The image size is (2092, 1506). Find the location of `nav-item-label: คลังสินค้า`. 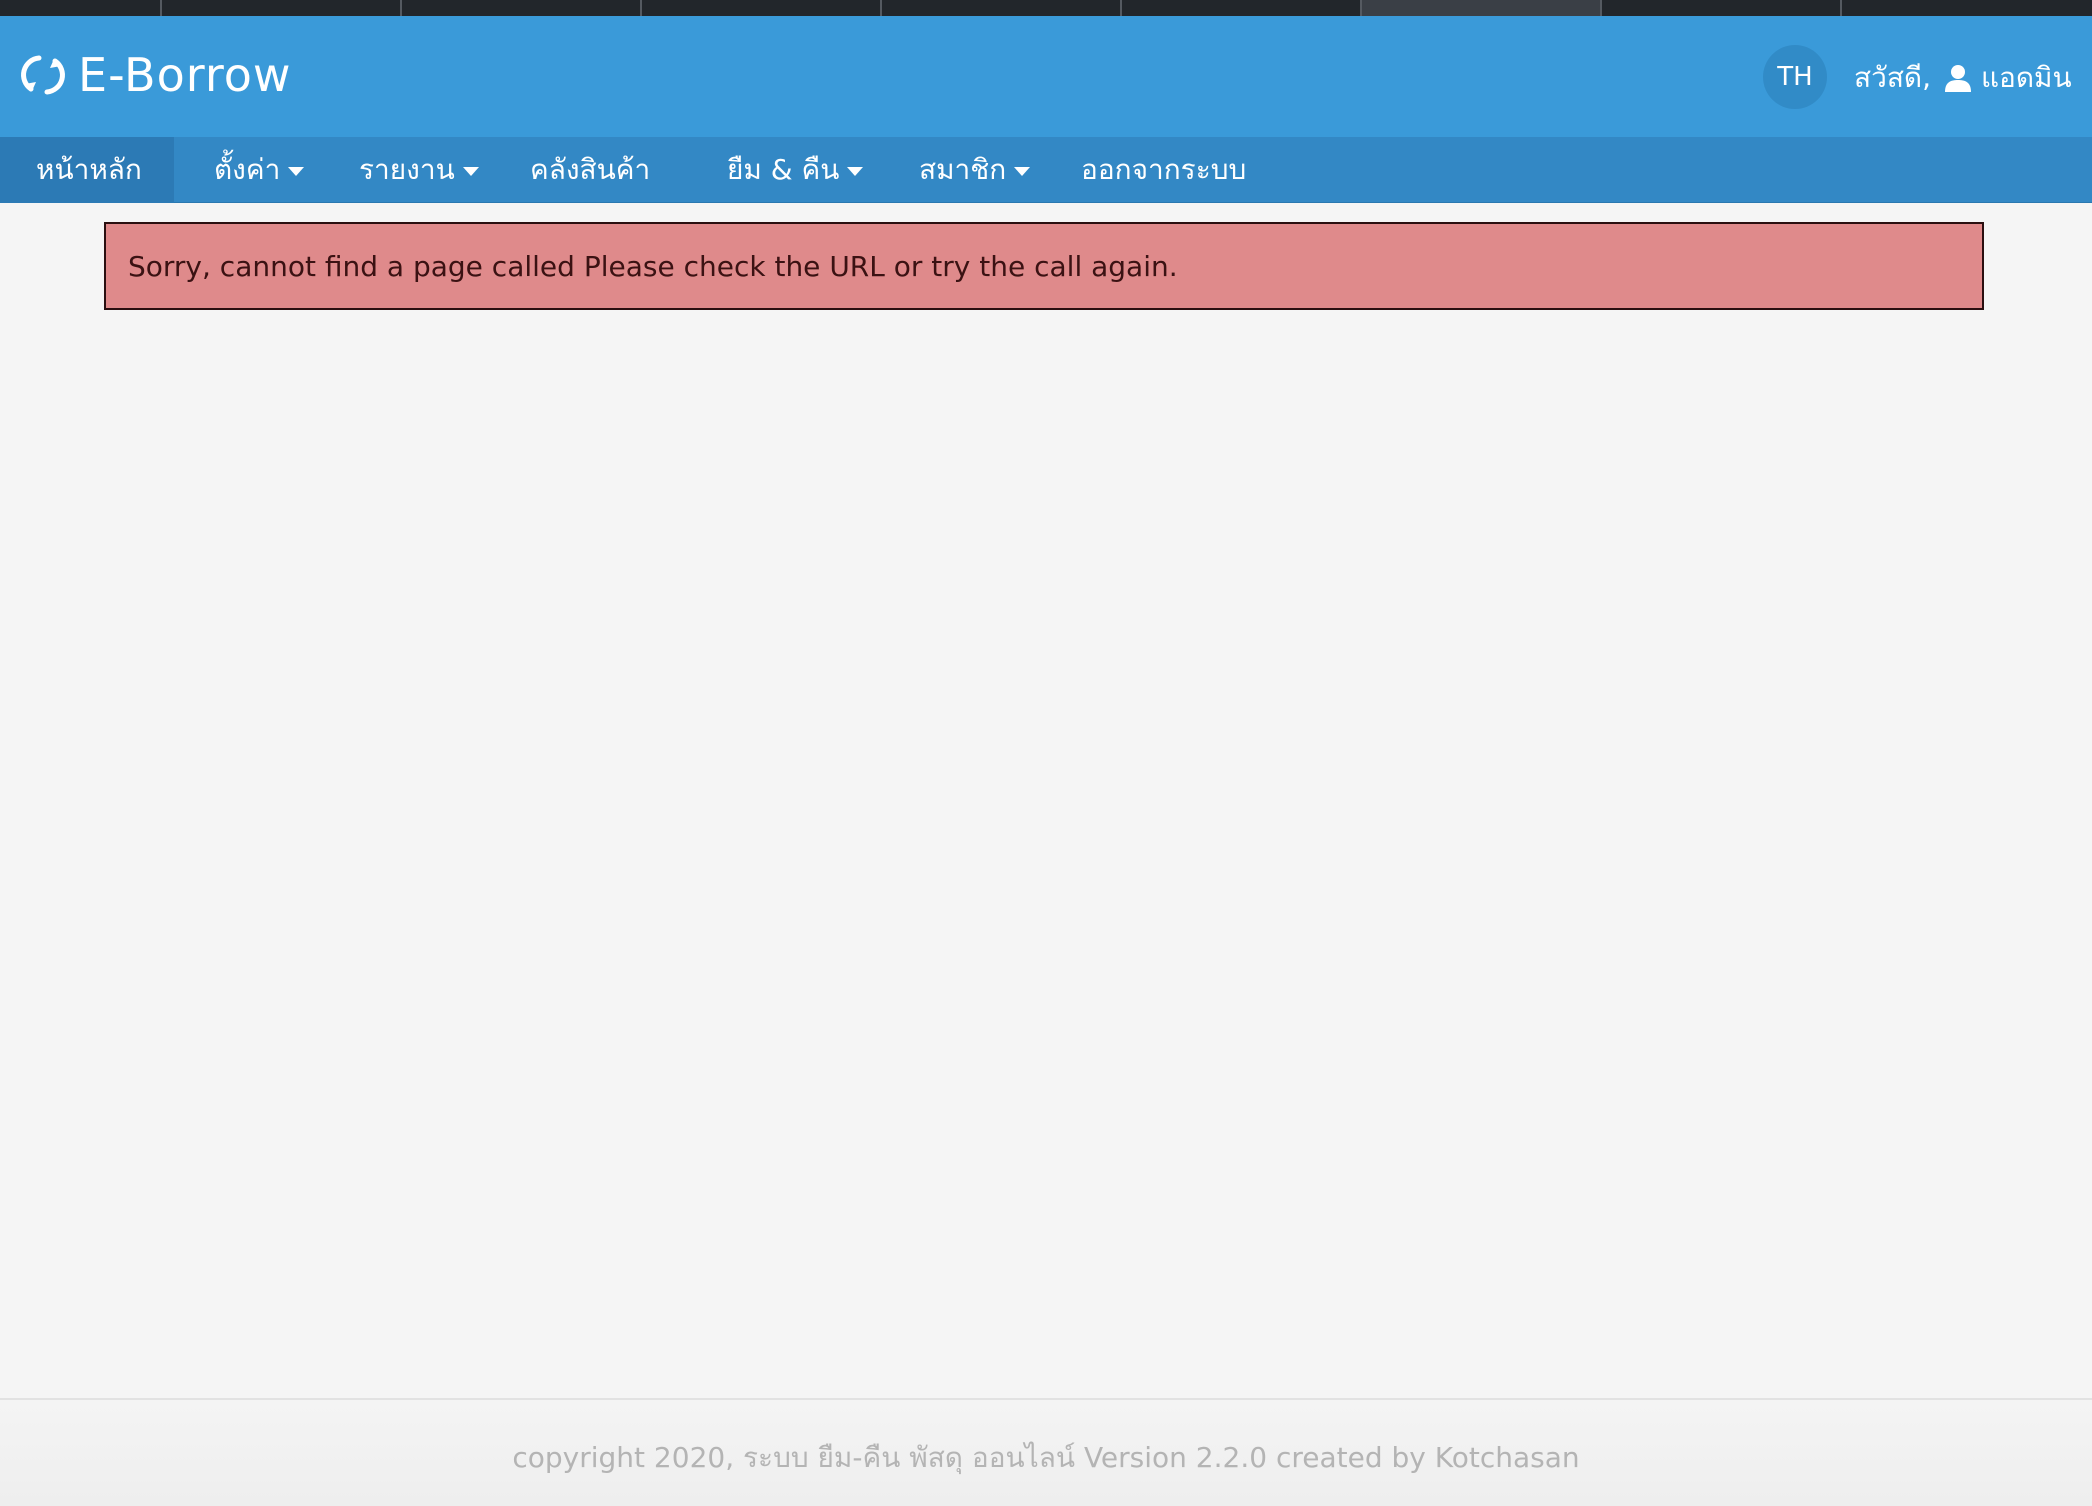

nav-item-label: คลังสินค้า is located at coordinates (590, 169).